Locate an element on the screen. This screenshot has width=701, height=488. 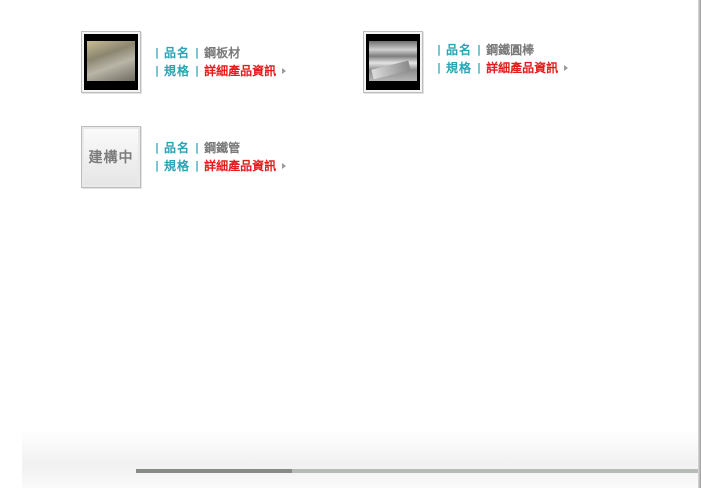
steel-plate-image is located at coordinates (111, 62).